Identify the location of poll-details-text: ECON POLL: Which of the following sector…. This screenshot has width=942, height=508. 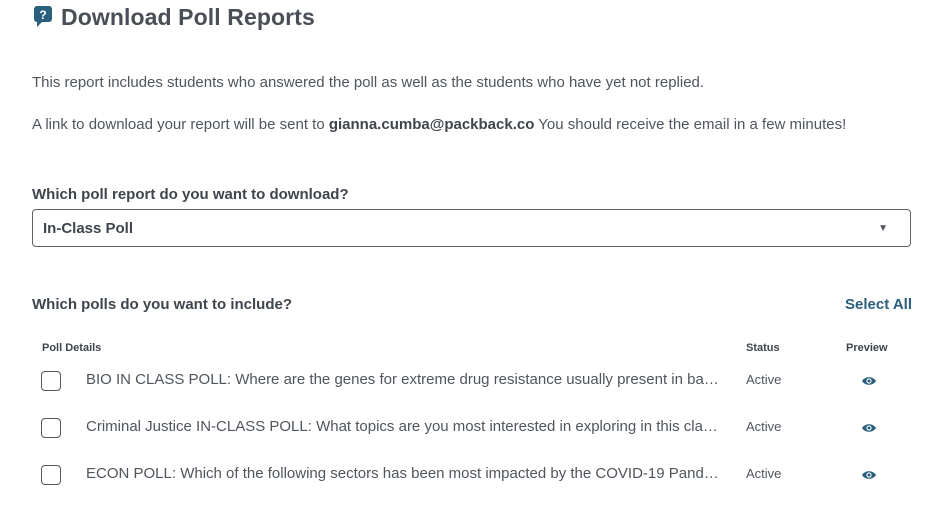
(404, 473).